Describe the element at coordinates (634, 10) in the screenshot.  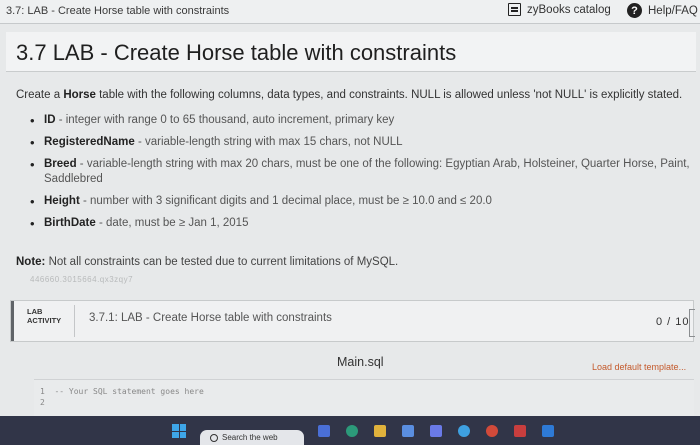
I see `help-icon: ?` at that location.